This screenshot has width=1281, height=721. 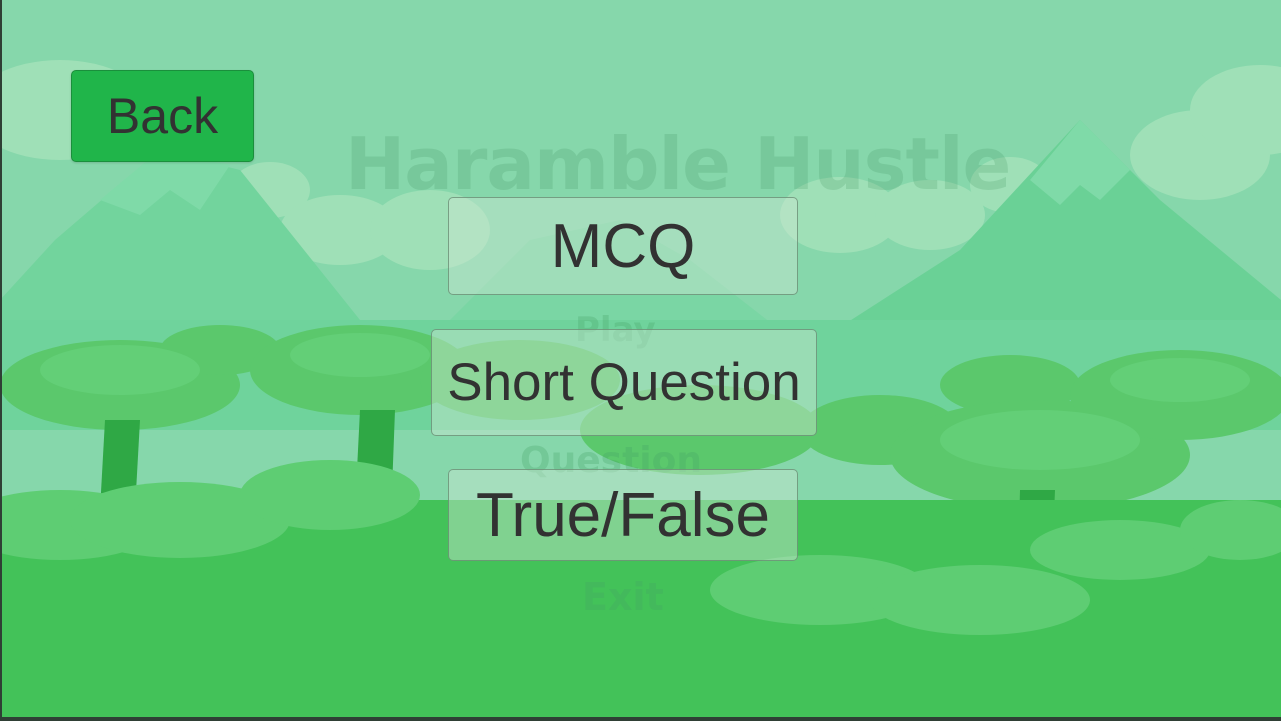 What do you see at coordinates (623, 597) in the screenshot?
I see `faded-exit-label: Exit` at bounding box center [623, 597].